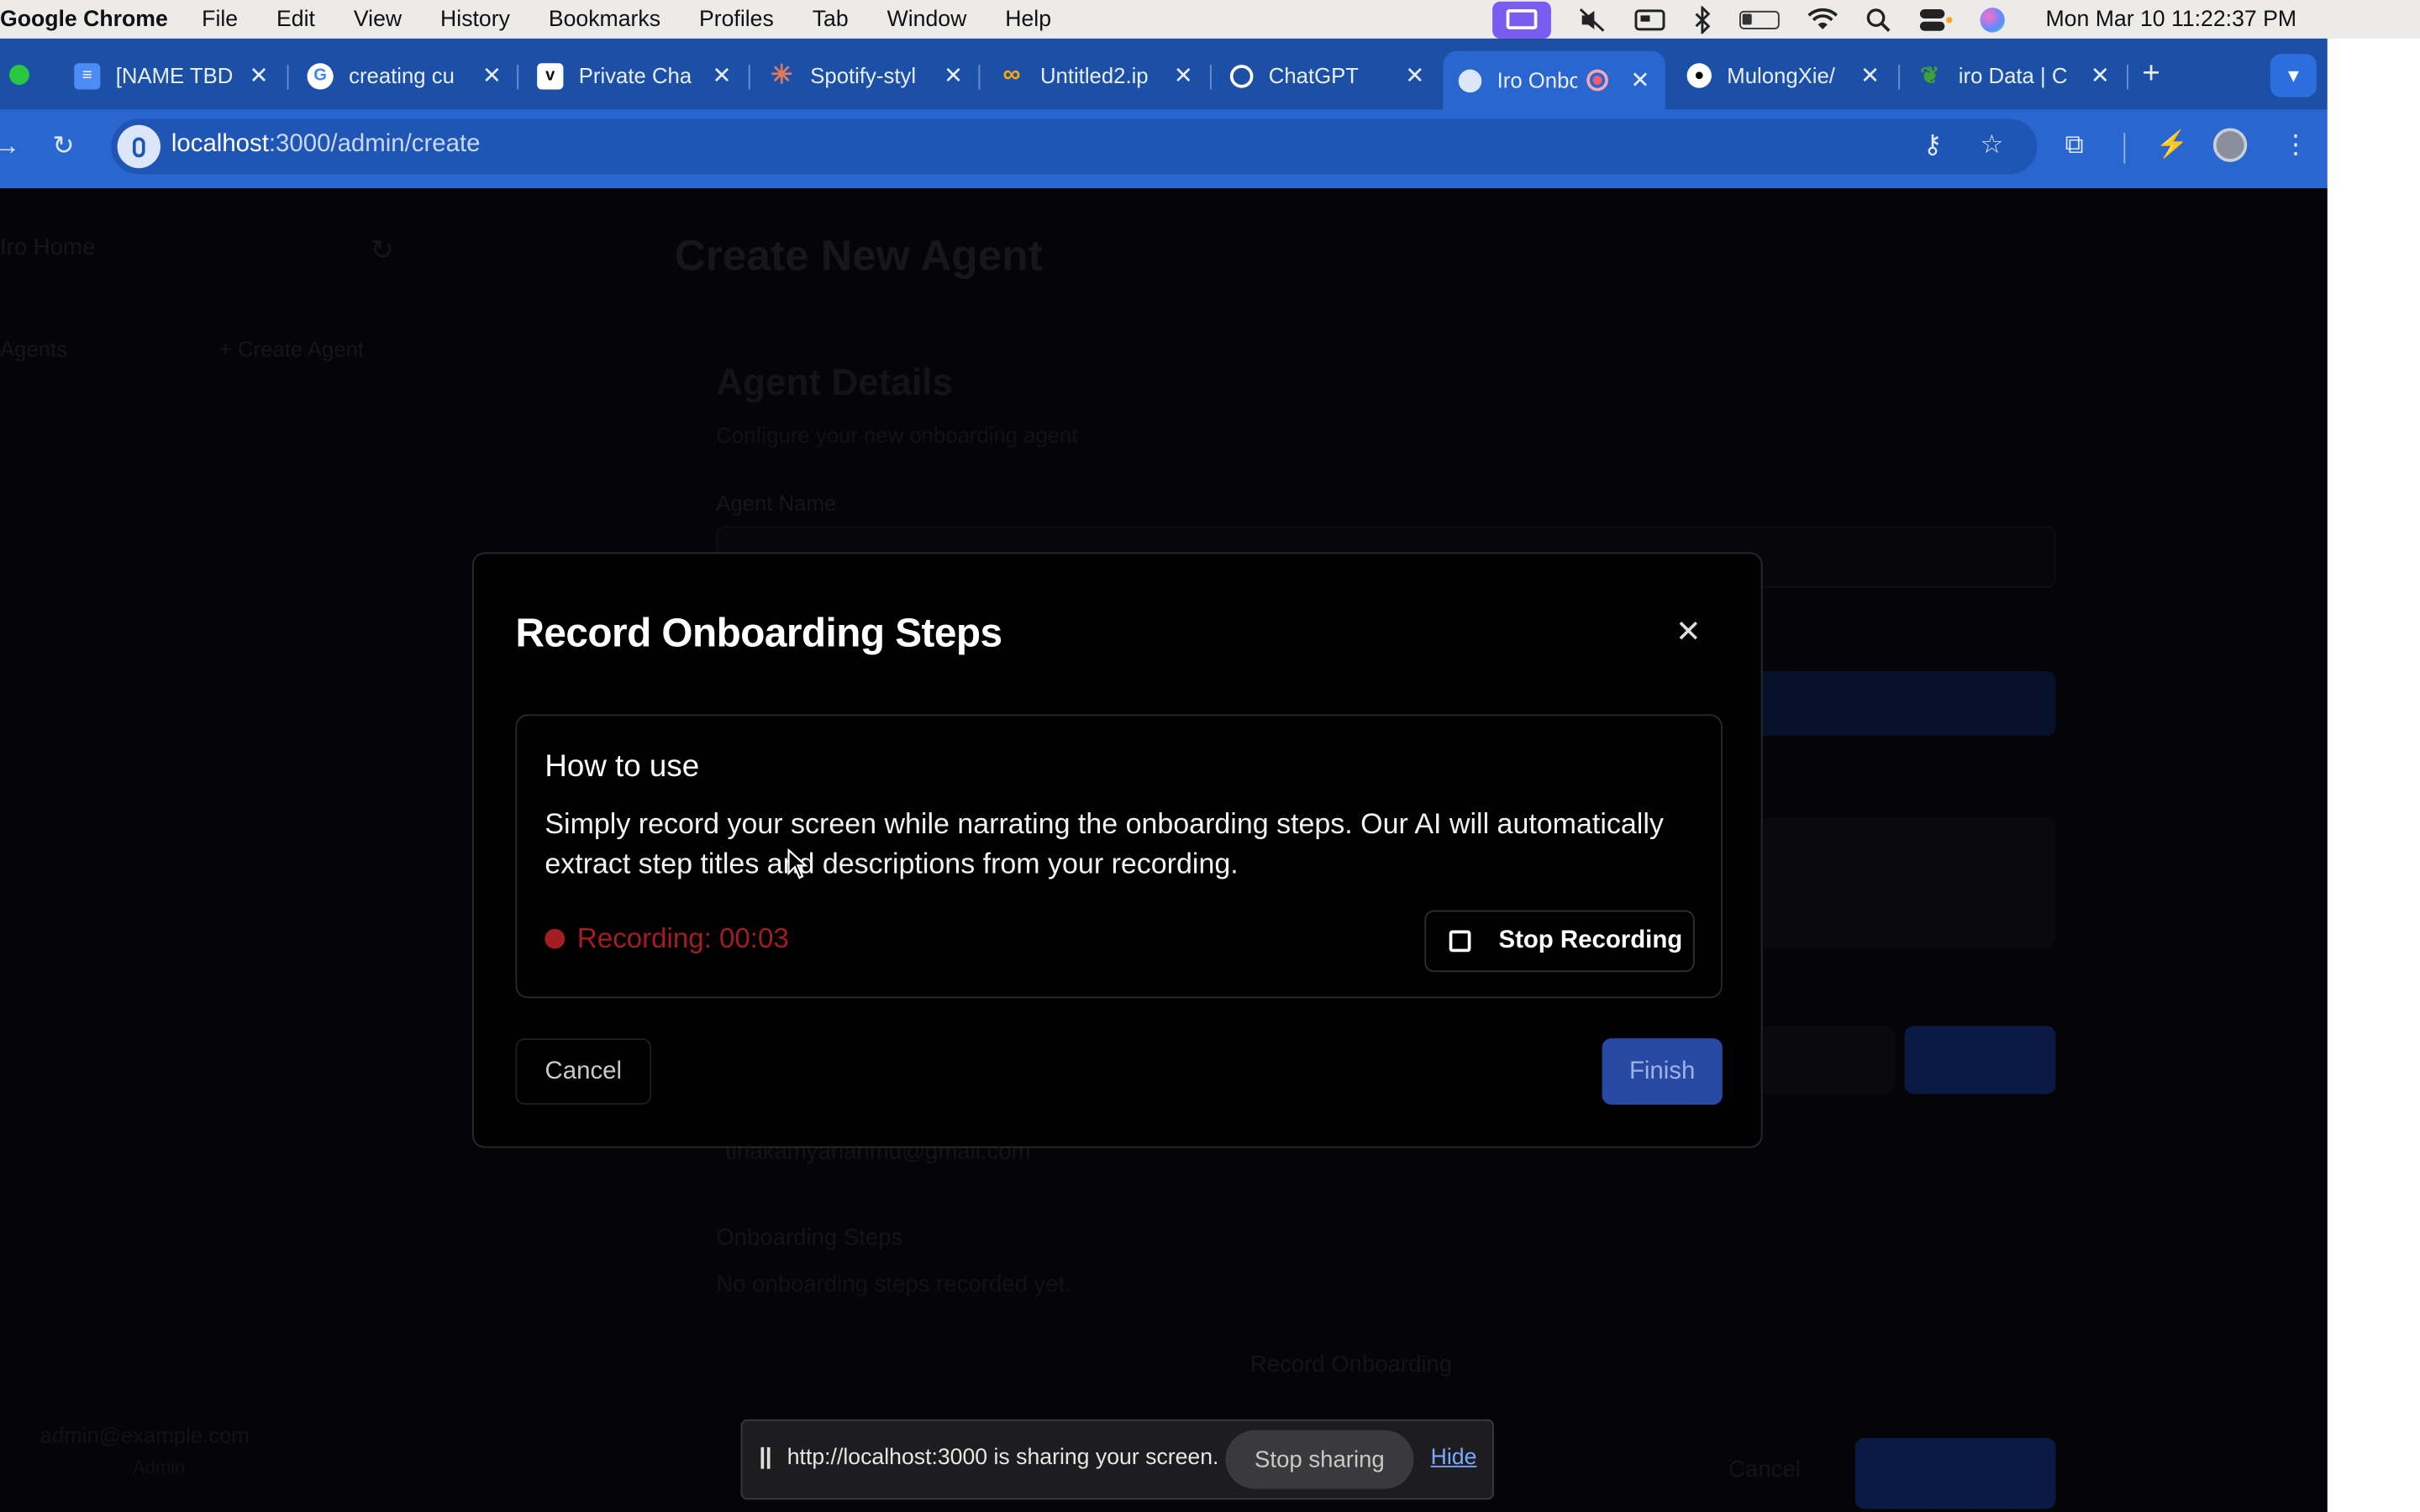  What do you see at coordinates (1460, 941) in the screenshot?
I see `stop-square-icon` at bounding box center [1460, 941].